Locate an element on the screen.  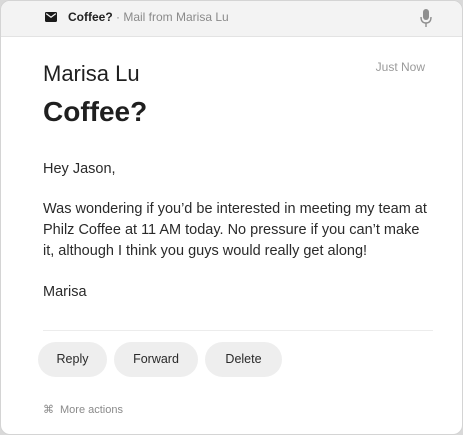
email-greeting: Hey Jason, is located at coordinates (79, 169).